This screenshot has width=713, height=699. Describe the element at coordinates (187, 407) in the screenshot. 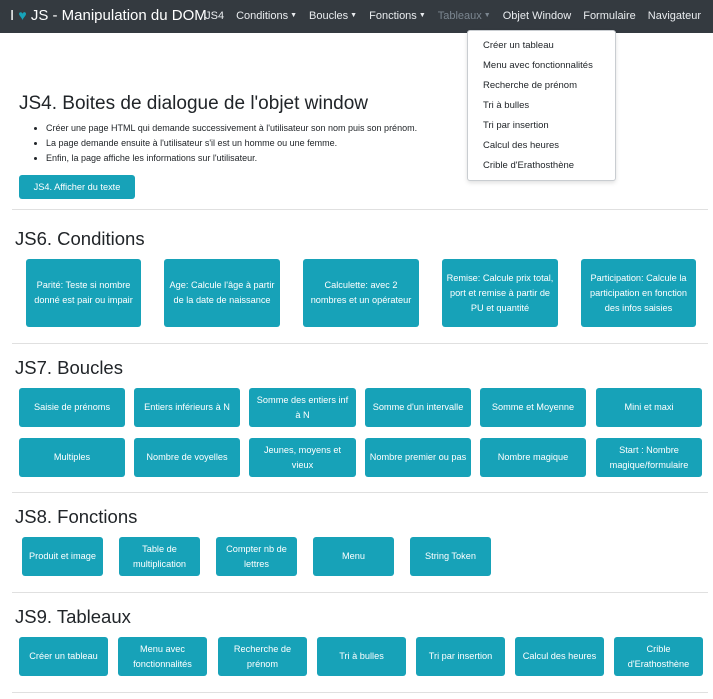

I see `entiers-inferieurs-button: Entiers inférieurs à N` at that location.